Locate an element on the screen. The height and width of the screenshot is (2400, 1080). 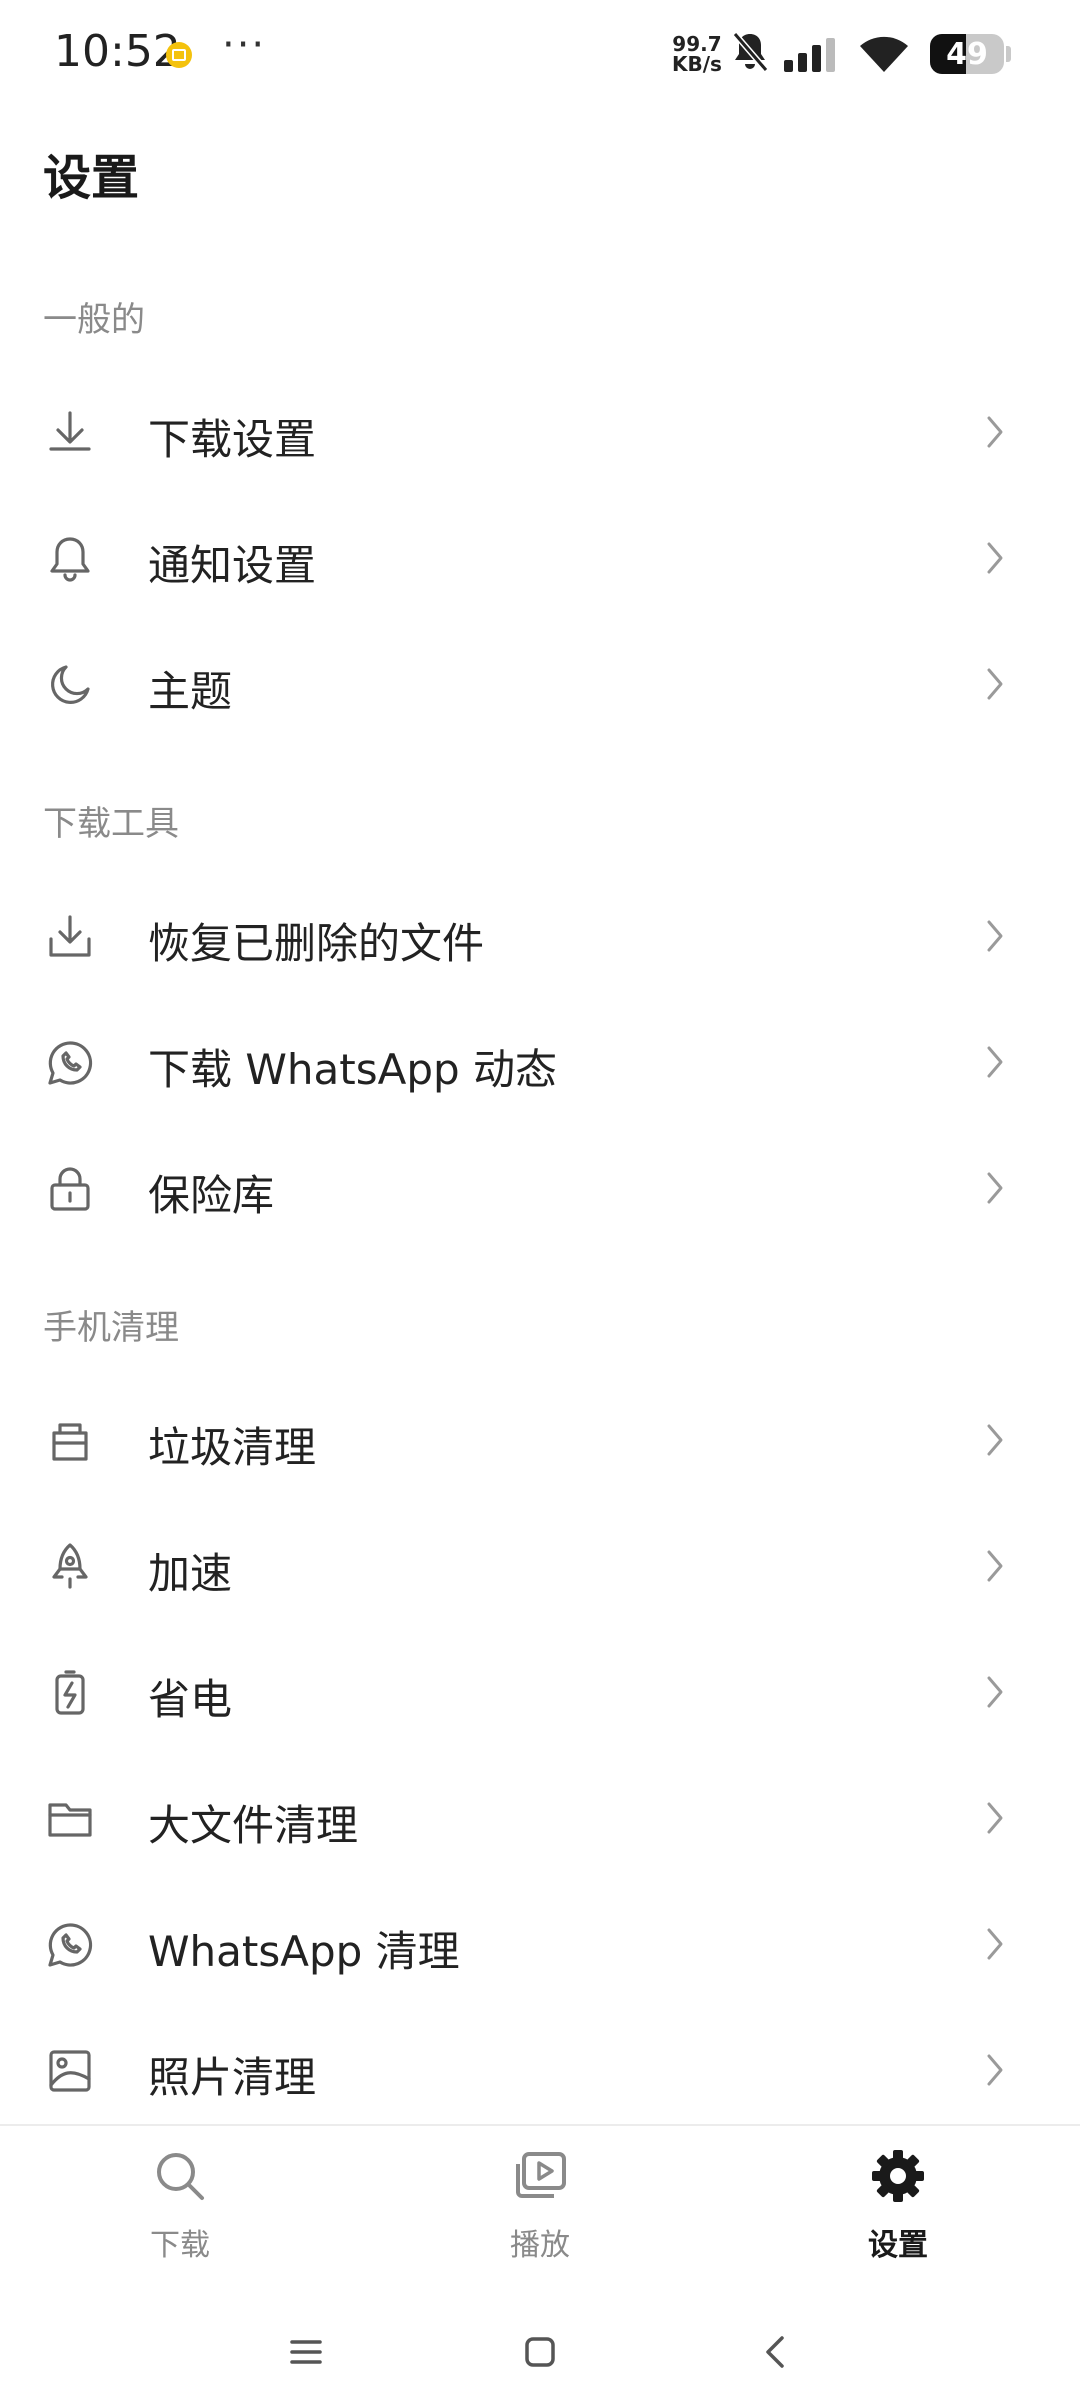
settings-row-label: 加速 is located at coordinates (190, 1573).